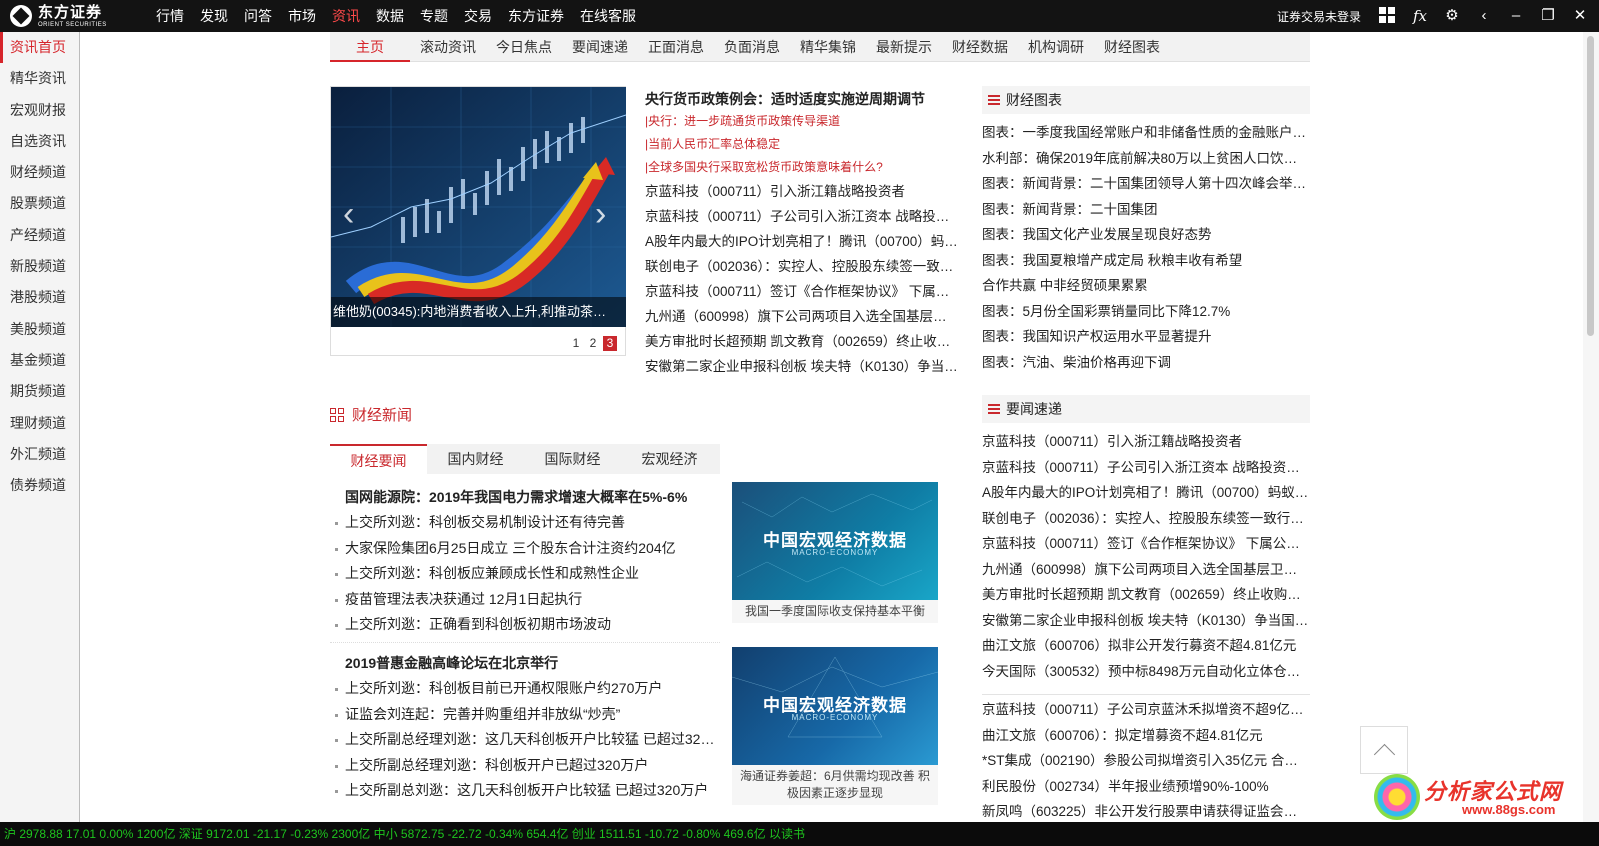 Image resolution: width=1599 pixels, height=846 pixels. What do you see at coordinates (39, 423) in the screenshot?
I see `sidebar-item: 理财频道` at bounding box center [39, 423].